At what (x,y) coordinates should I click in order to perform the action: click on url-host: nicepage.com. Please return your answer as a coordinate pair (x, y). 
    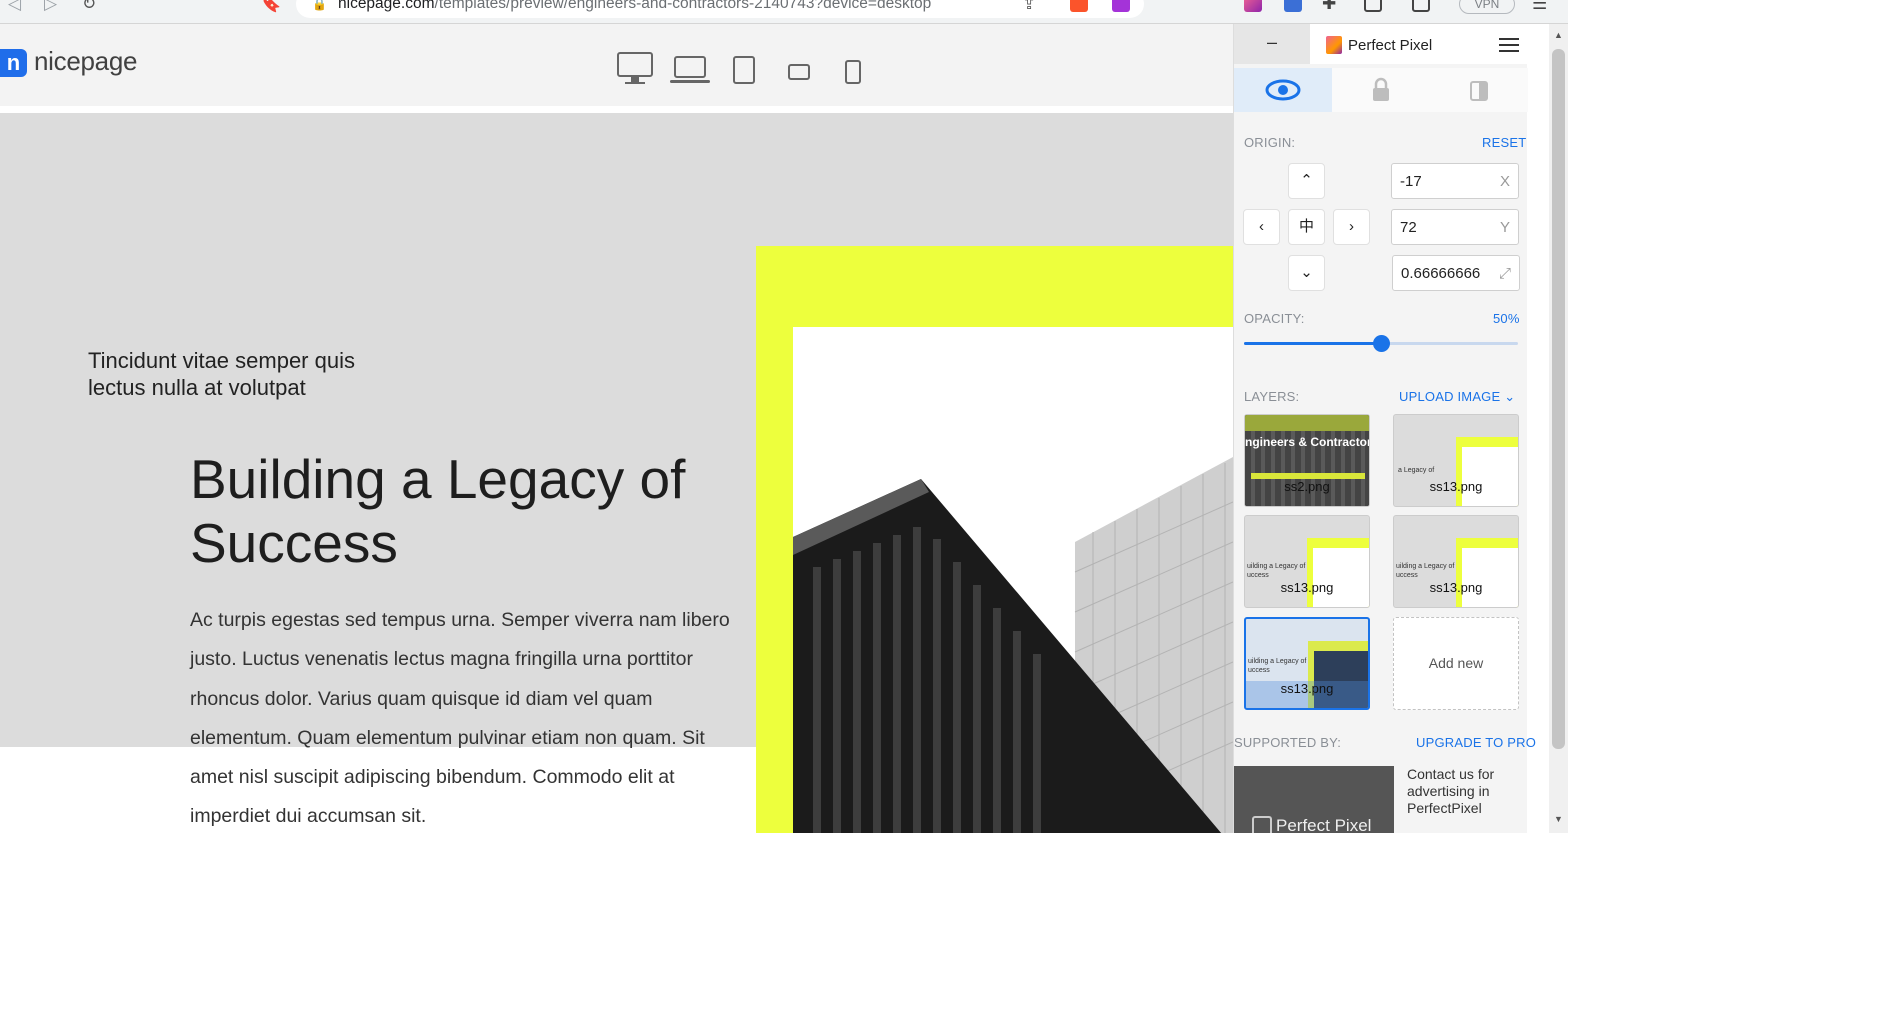
    Looking at the image, I should click on (386, 6).